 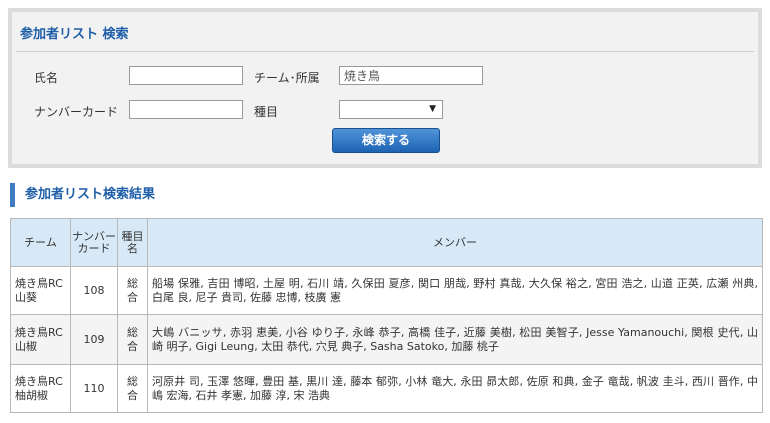 What do you see at coordinates (94, 339) in the screenshot?
I see `cell-number: 109` at bounding box center [94, 339].